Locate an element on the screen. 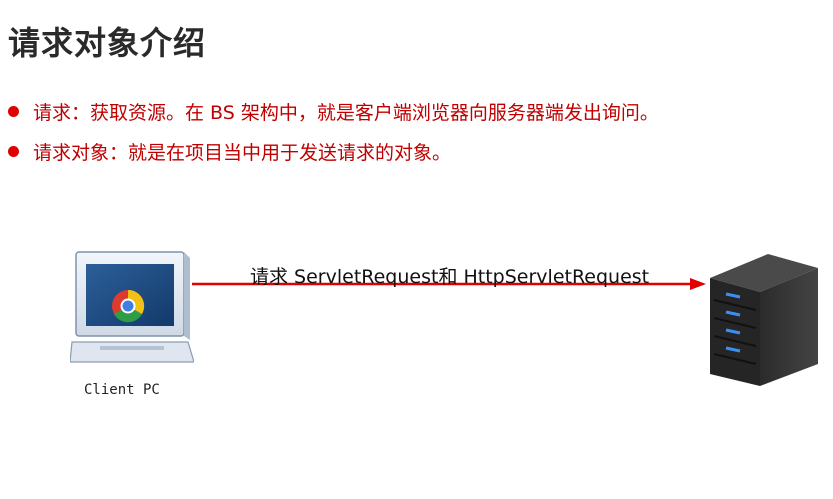  client-pc-label: Client PC is located at coordinates (122, 390).